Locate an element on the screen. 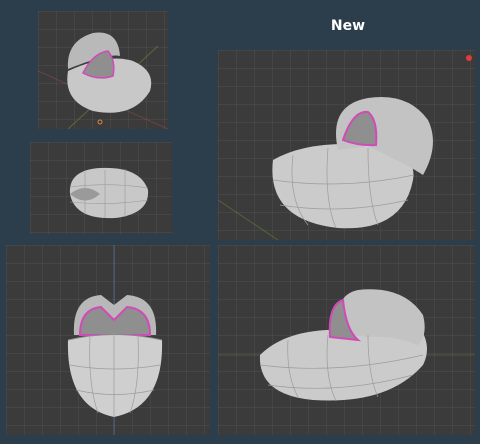  mesh-model-side is located at coordinates (346, 345).